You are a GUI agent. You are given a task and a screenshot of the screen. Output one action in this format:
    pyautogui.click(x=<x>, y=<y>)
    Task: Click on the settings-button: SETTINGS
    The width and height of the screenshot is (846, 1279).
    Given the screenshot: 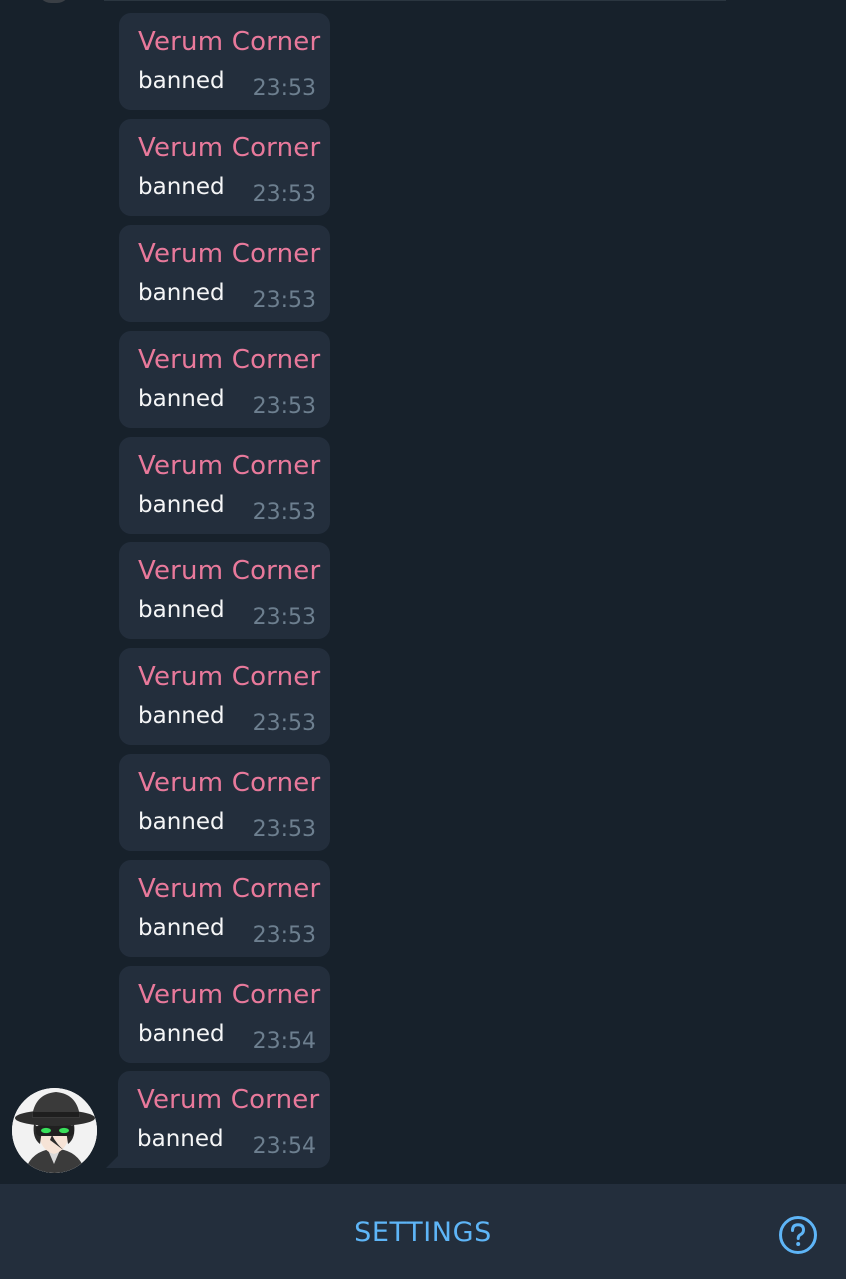 What is the action you would take?
    pyautogui.click(x=423, y=1232)
    